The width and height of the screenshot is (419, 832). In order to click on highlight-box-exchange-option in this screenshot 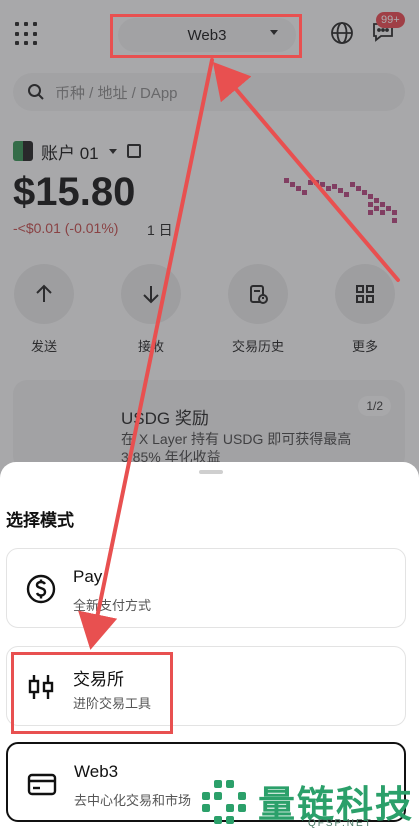, I will do `click(92, 693)`.